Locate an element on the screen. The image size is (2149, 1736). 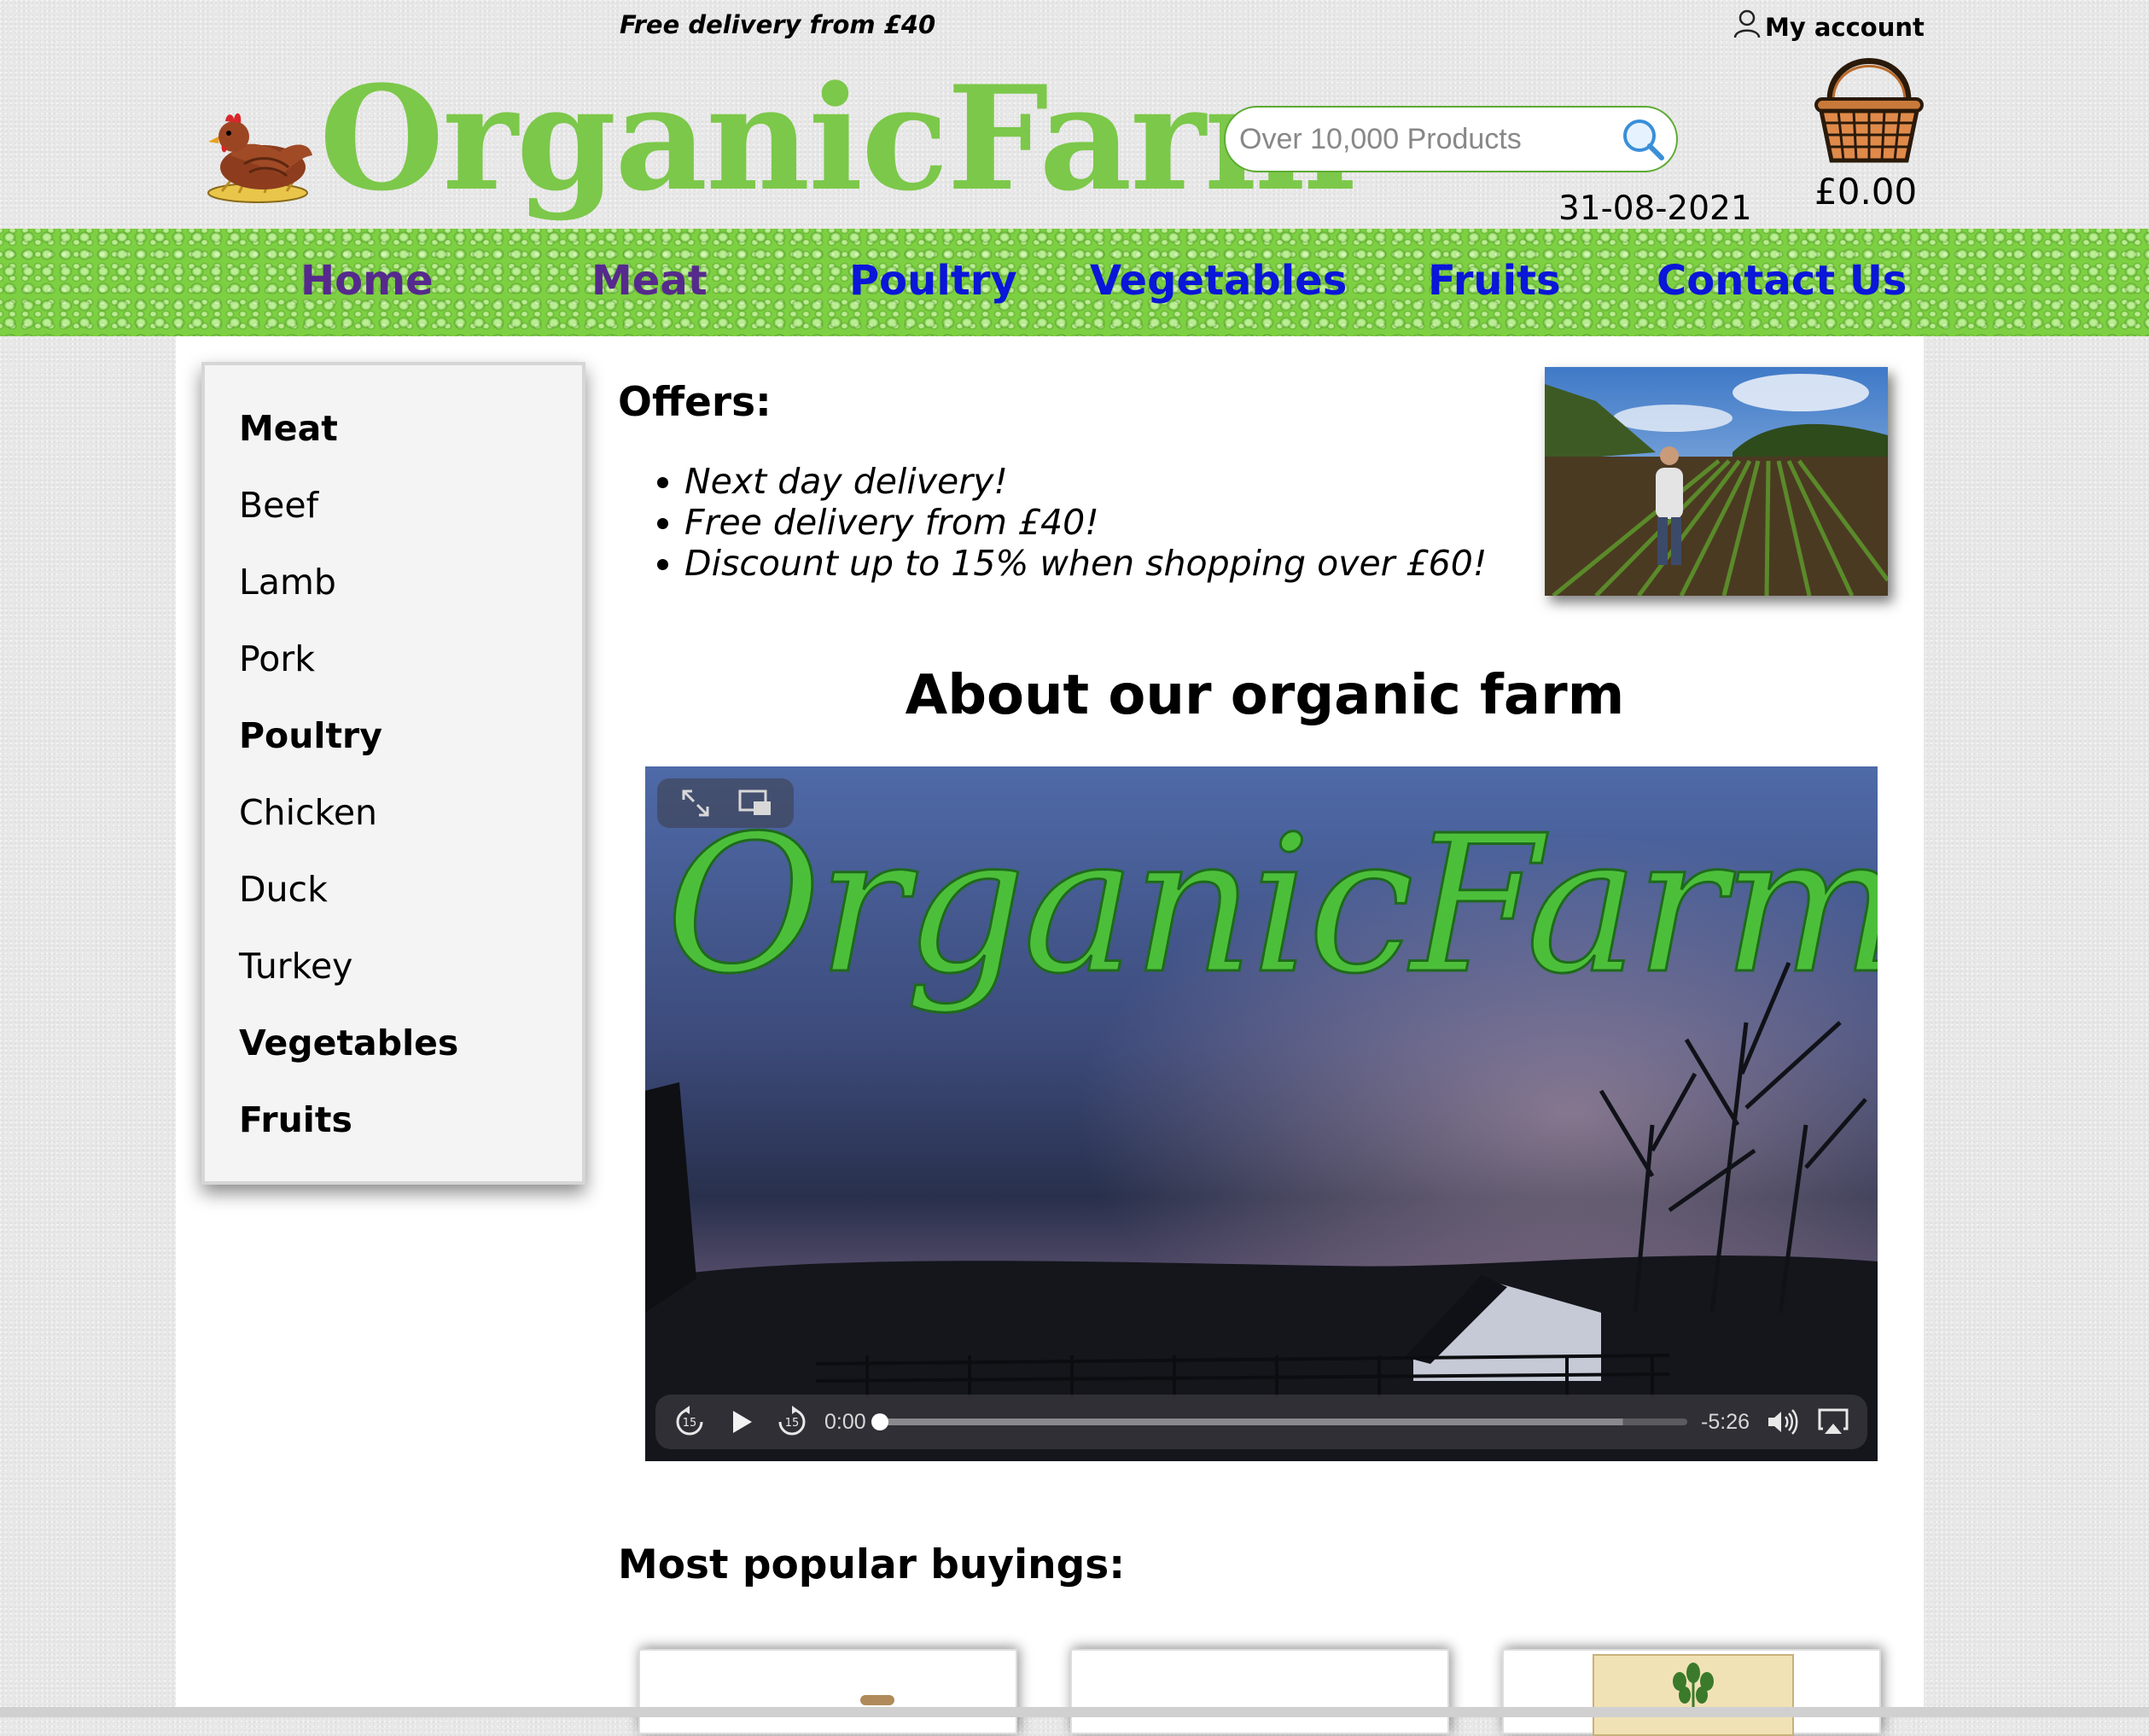
fullscreen-icon is located at coordinates (695, 806).